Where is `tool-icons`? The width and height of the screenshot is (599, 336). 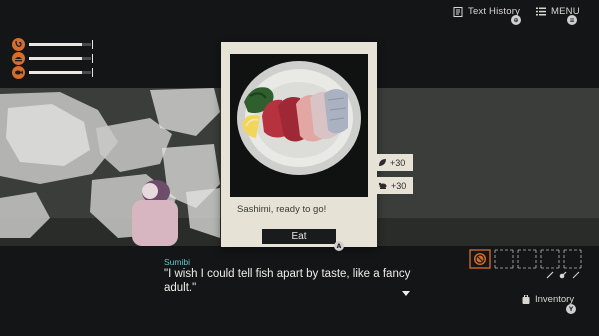 tool-icons is located at coordinates (563, 275).